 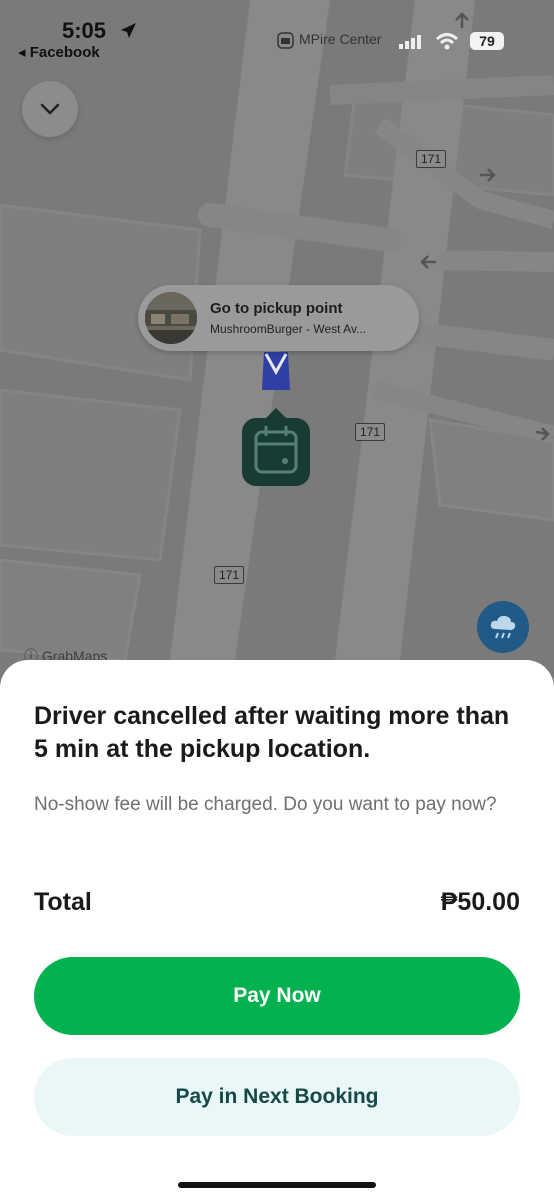 What do you see at coordinates (340, 39) in the screenshot?
I see `carrier-name: MPire Center` at bounding box center [340, 39].